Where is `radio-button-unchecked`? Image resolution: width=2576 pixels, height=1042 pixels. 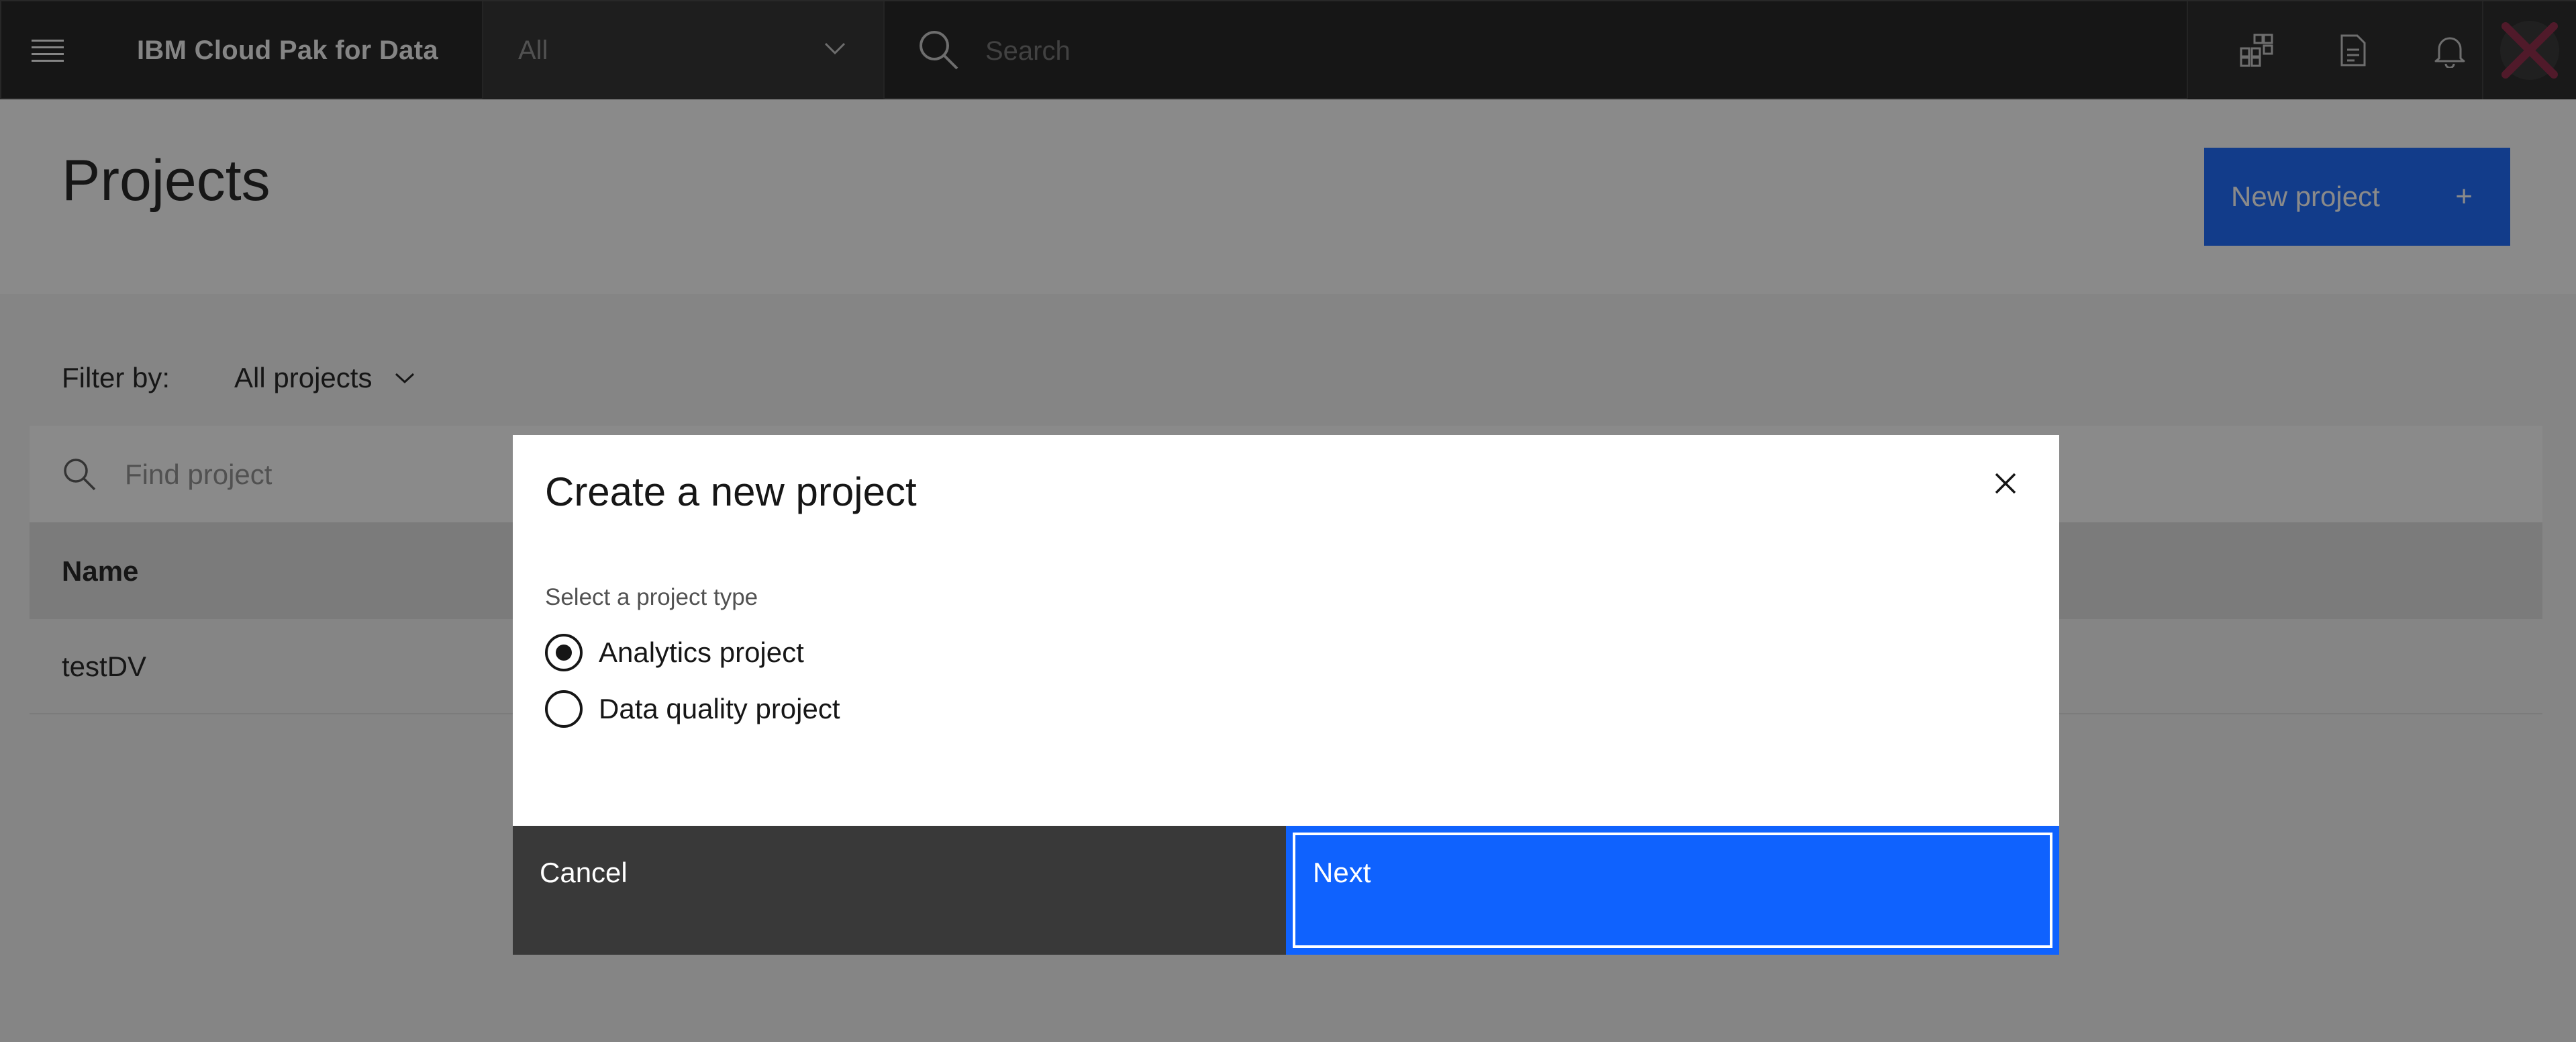 radio-button-unchecked is located at coordinates (564, 709).